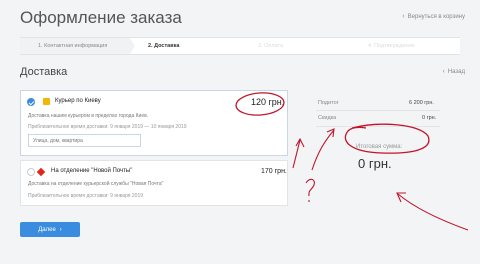 Image resolution: width=480 pixels, height=264 pixels. What do you see at coordinates (421, 103) in the screenshot?
I see `subtotal-value: 6 200 грн.` at bounding box center [421, 103].